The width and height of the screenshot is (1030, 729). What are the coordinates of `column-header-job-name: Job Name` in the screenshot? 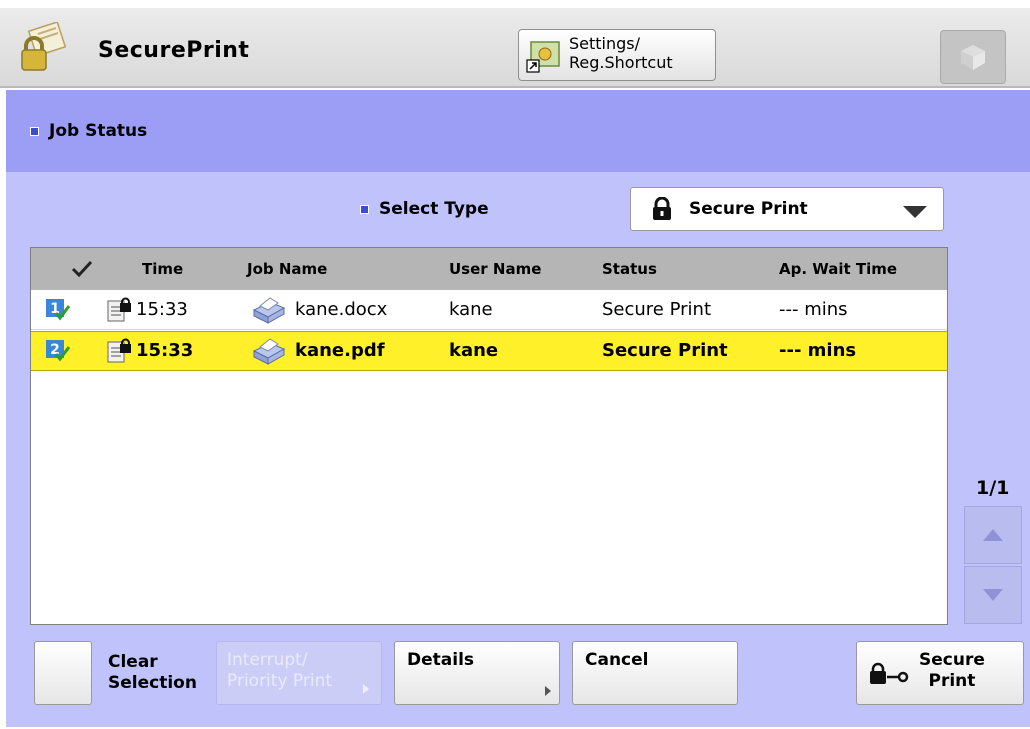 It's located at (287, 269).